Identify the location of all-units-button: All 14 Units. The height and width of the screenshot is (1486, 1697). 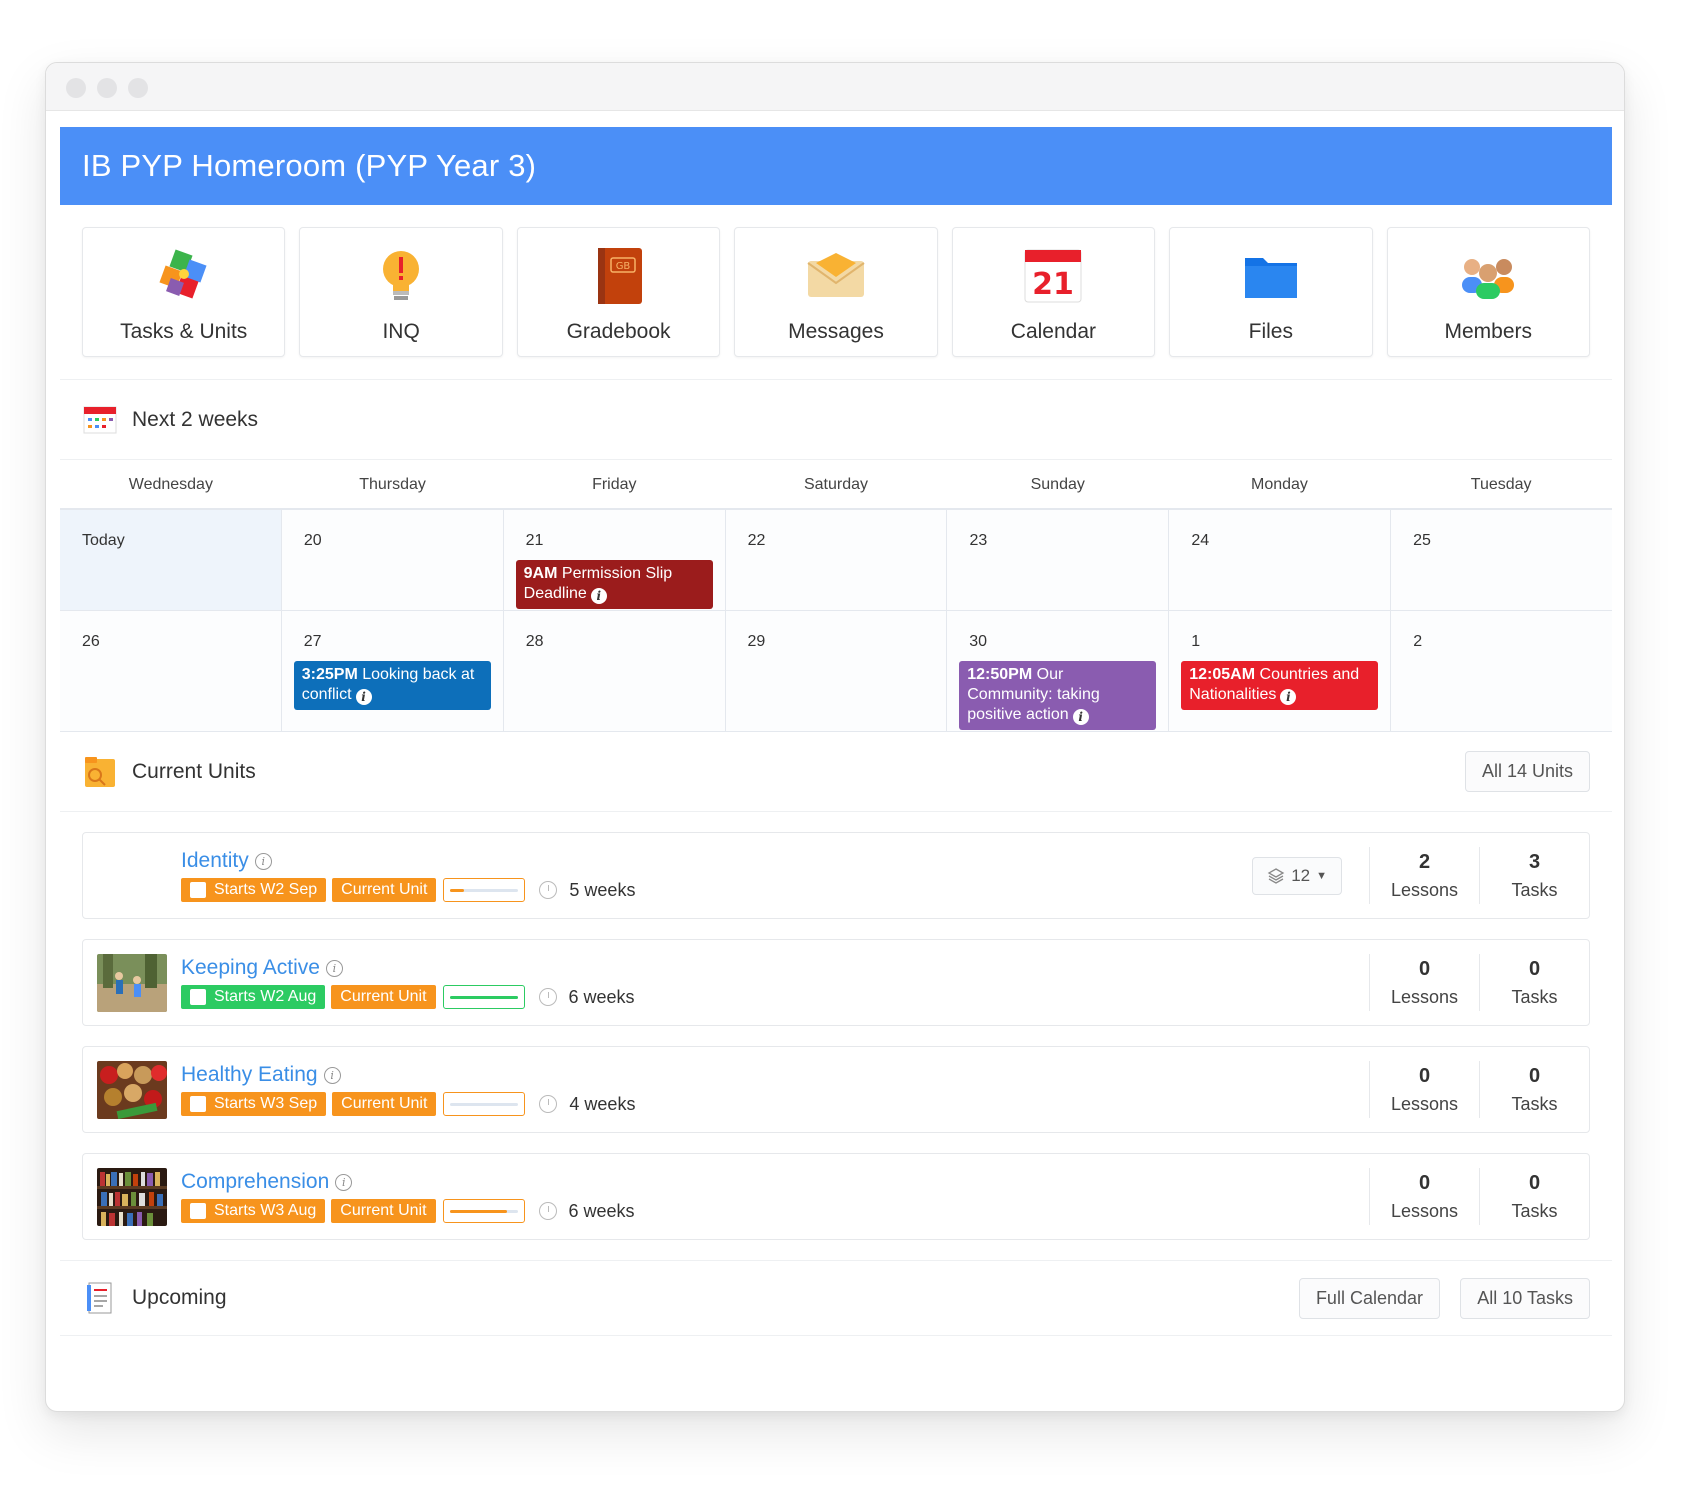
(1527, 771).